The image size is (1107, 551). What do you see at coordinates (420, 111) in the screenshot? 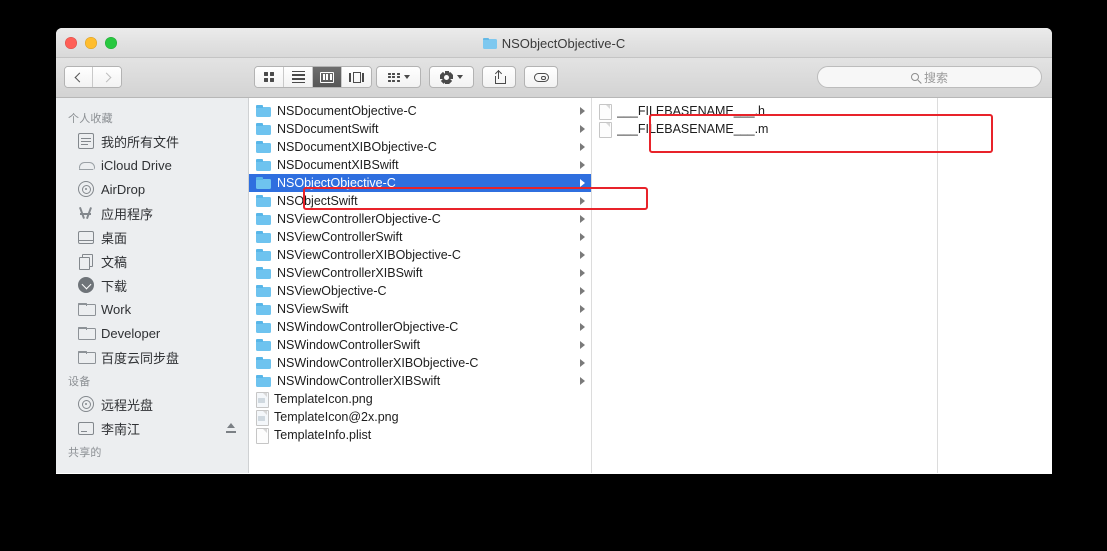
I see `finder-row: NSDocumentObjective-C` at bounding box center [420, 111].